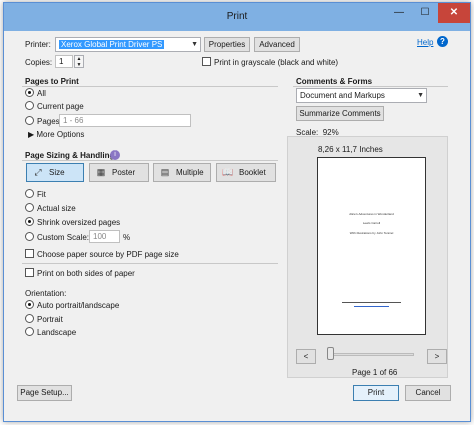  I want to click on more-options-label: More Options, so click(60, 134).